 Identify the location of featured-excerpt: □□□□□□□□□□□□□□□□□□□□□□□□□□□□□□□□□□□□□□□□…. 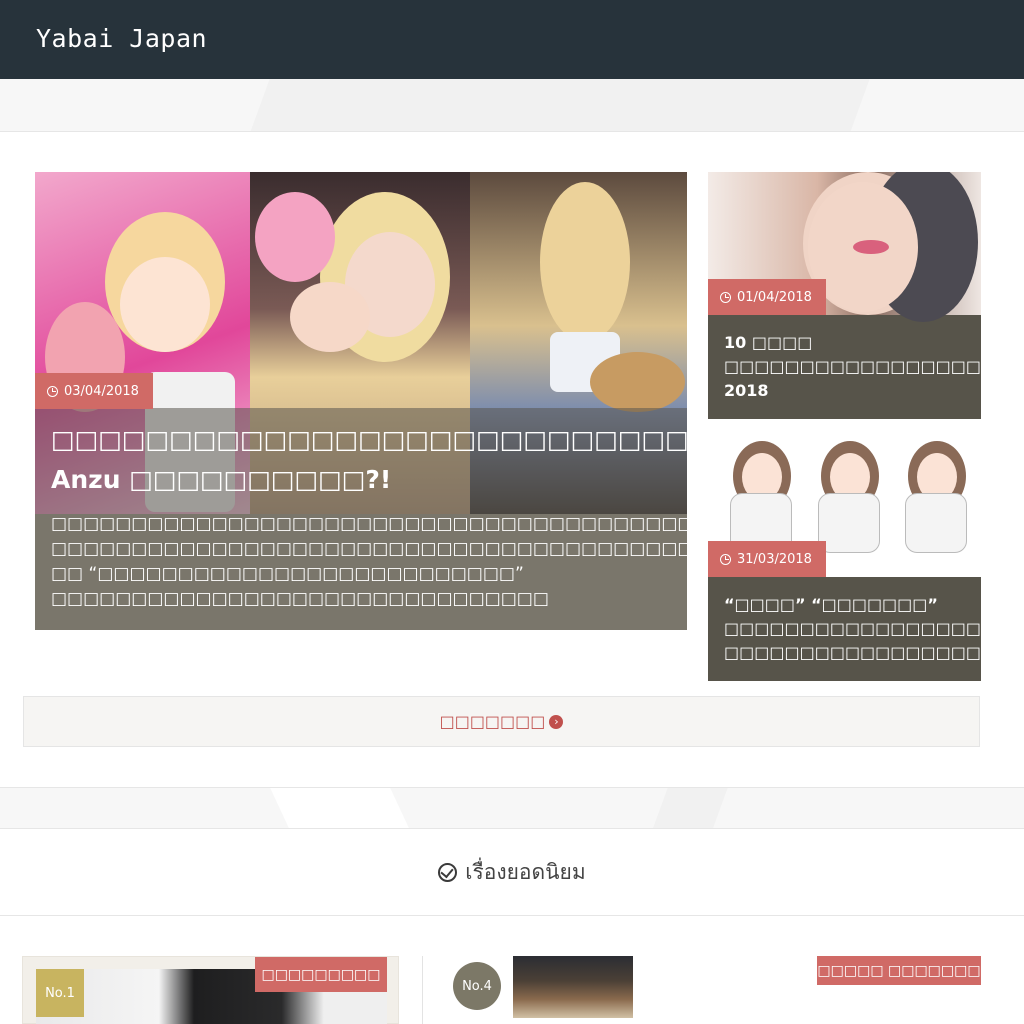
(369, 561).